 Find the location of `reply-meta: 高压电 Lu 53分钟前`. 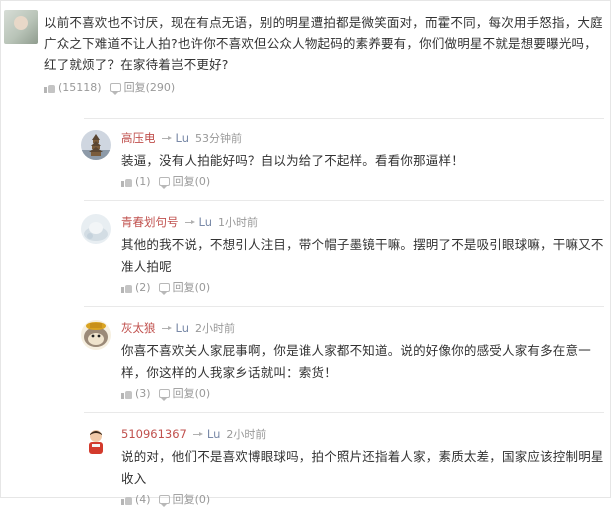

reply-meta: 高压电 Lu 53分钟前 is located at coordinates (366, 138).